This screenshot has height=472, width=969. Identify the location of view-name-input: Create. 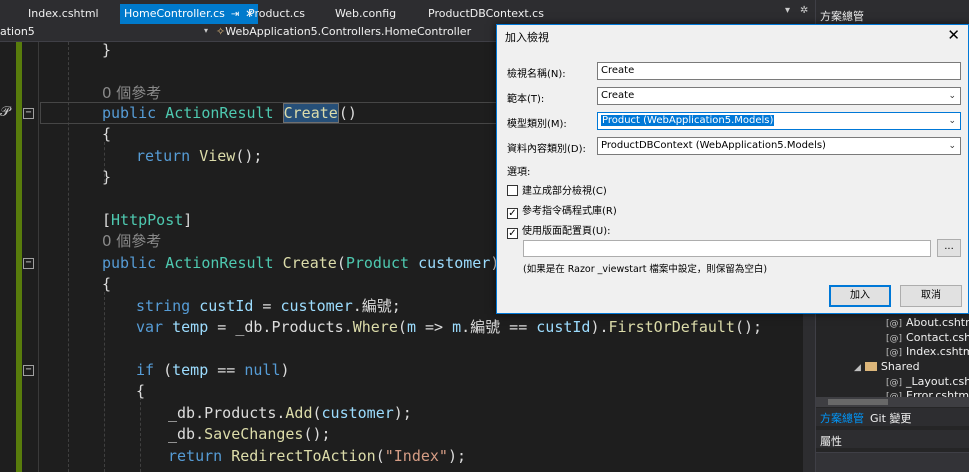
(779, 71).